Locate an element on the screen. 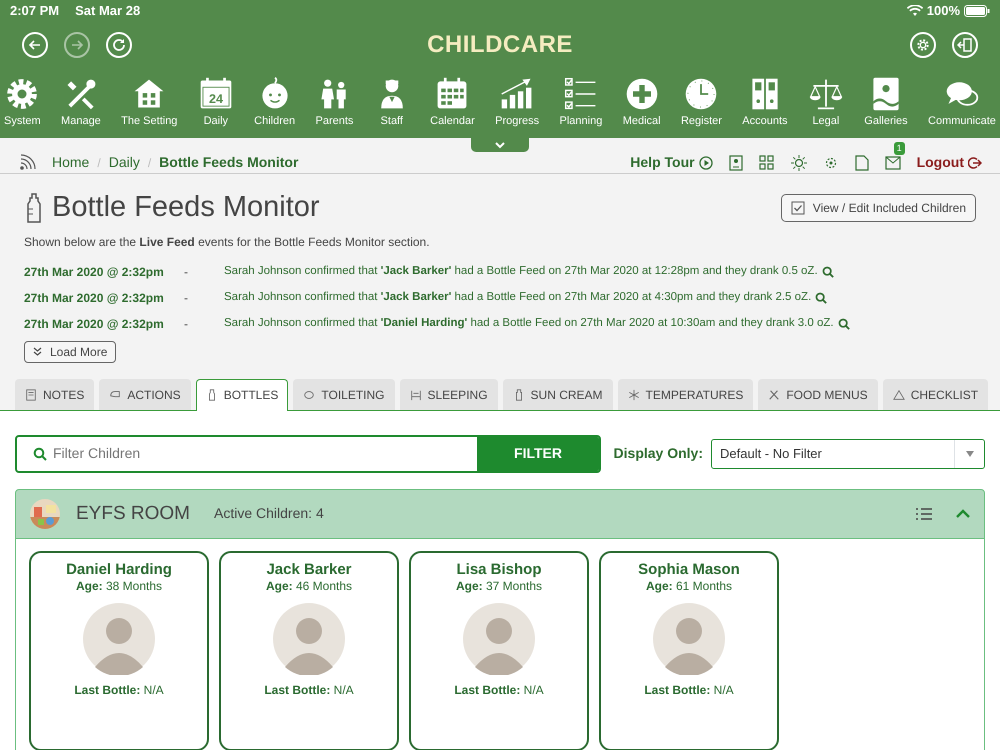  breadcrumb-link: Bottle Feeds Monitor is located at coordinates (228, 163).